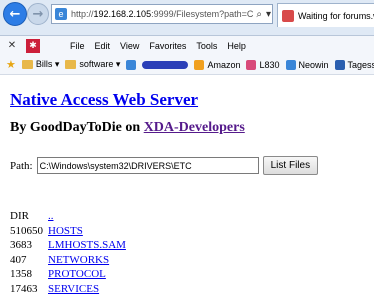 The width and height of the screenshot is (374, 300). I want to click on file-row: 3683 LMHOSTS.SAM, so click(68, 245).